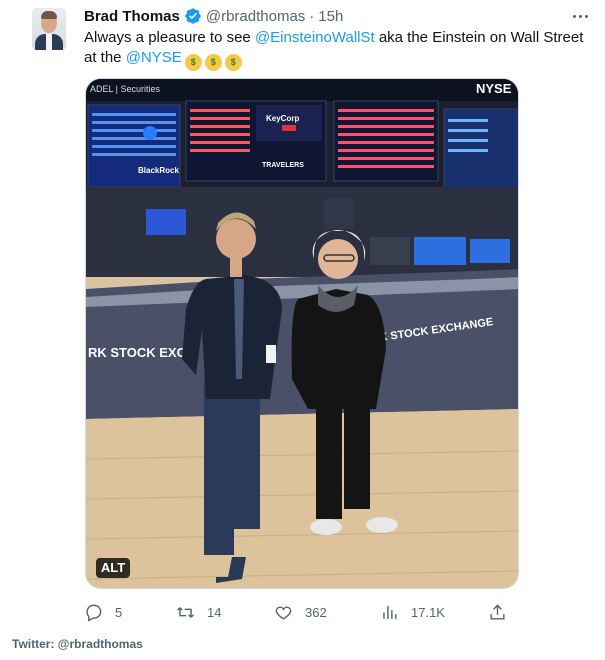 The height and width of the screenshot is (660, 605). Describe the element at coordinates (198, 612) in the screenshot. I see `retweet-button: 14` at that location.